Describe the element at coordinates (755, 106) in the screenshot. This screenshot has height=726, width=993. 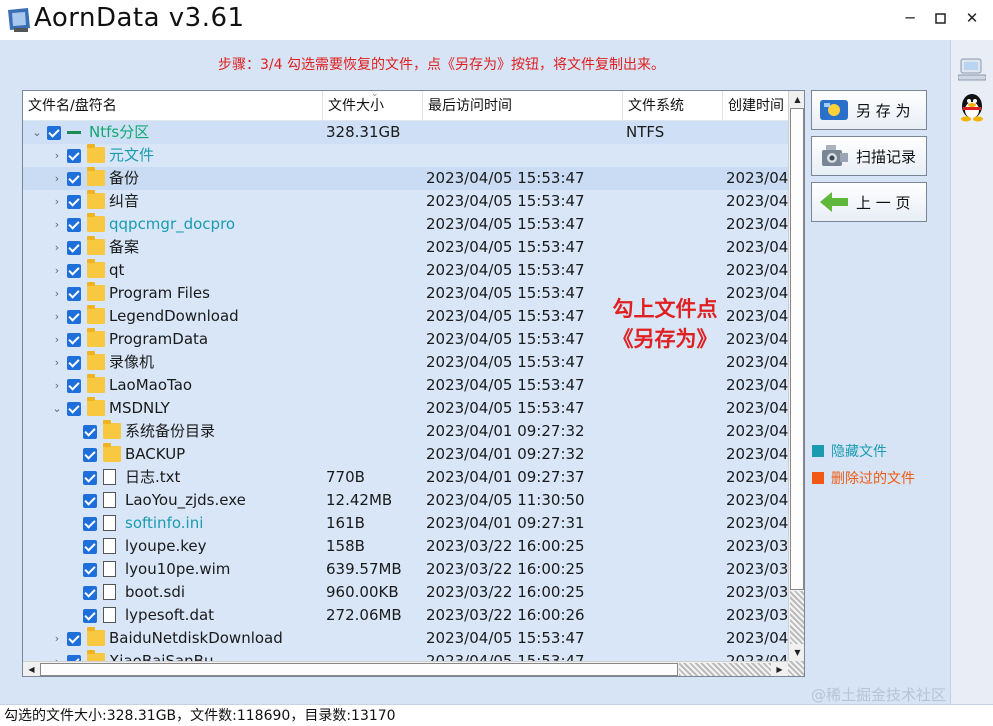
I see `column-header-created: 创建时间` at that location.